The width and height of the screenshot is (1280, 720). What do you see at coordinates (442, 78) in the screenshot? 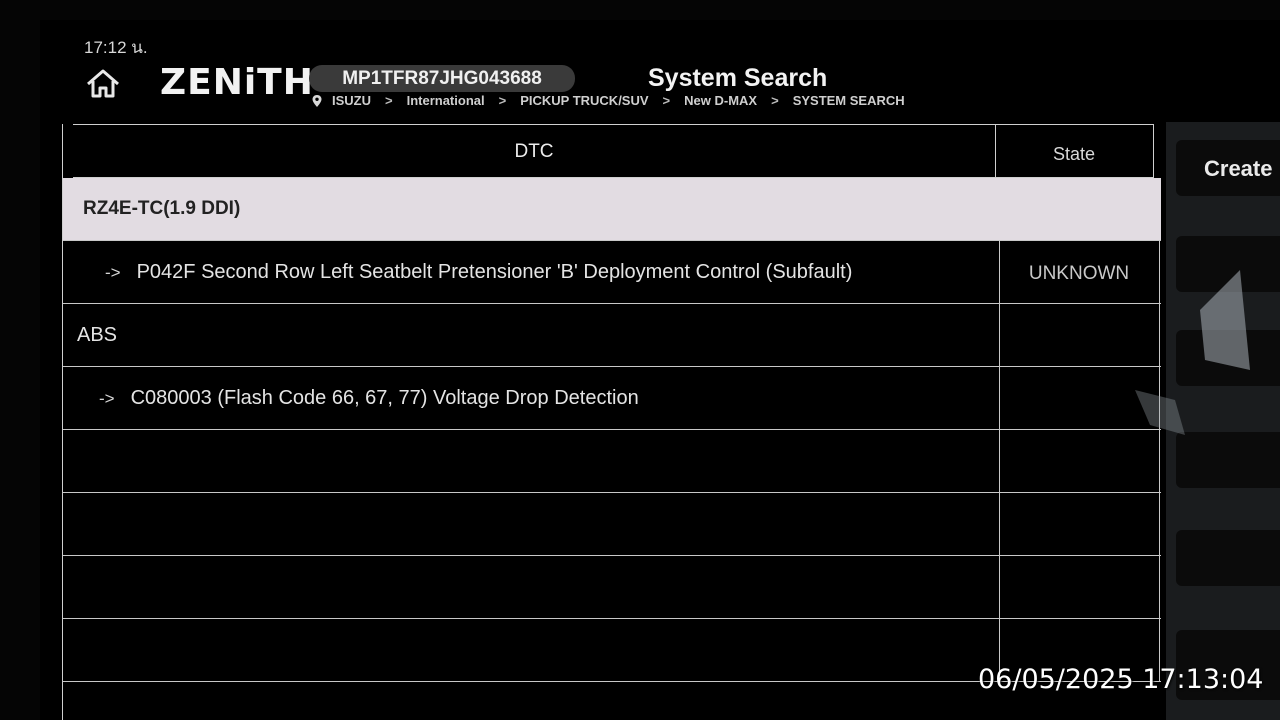
I see `vin-badge: MP1TFR87JHG043688` at bounding box center [442, 78].